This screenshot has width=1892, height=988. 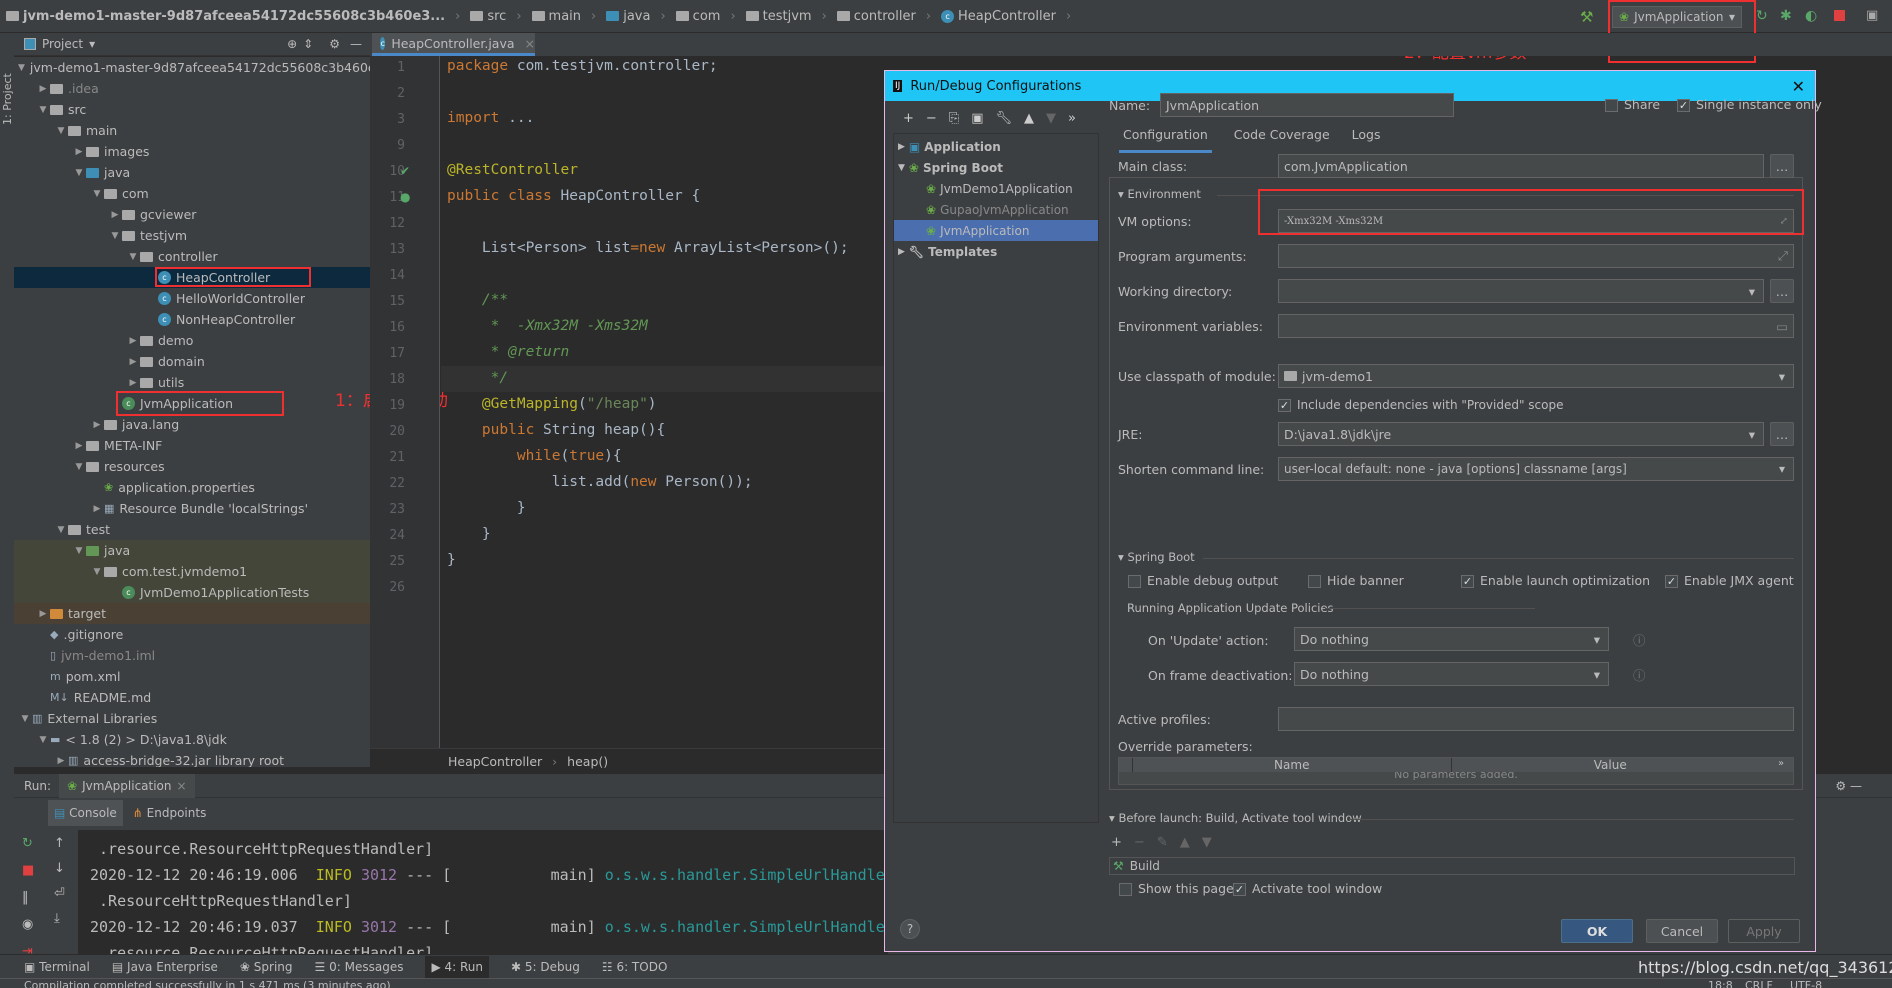 What do you see at coordinates (1162, 842) in the screenshot?
I see `edit-icon: ✎` at bounding box center [1162, 842].